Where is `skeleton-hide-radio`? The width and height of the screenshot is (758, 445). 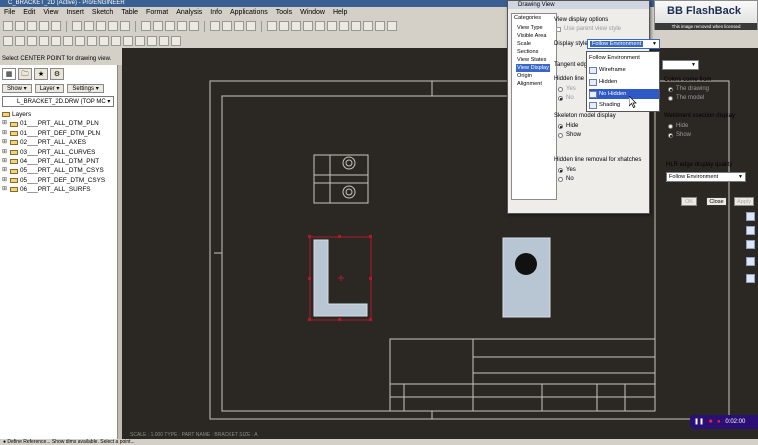
skeleton-hide-radio is located at coordinates (560, 126).